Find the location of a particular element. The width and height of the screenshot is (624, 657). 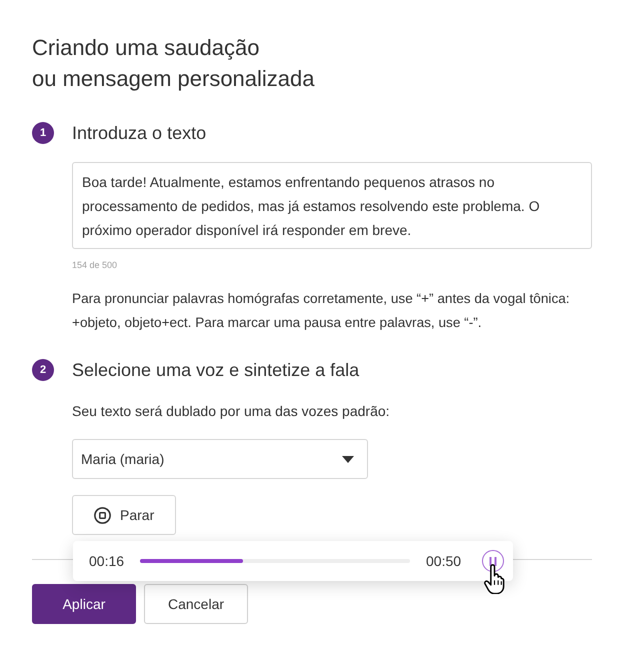

step-heading: Selecione uma voz e sintetize a fala is located at coordinates (216, 370).